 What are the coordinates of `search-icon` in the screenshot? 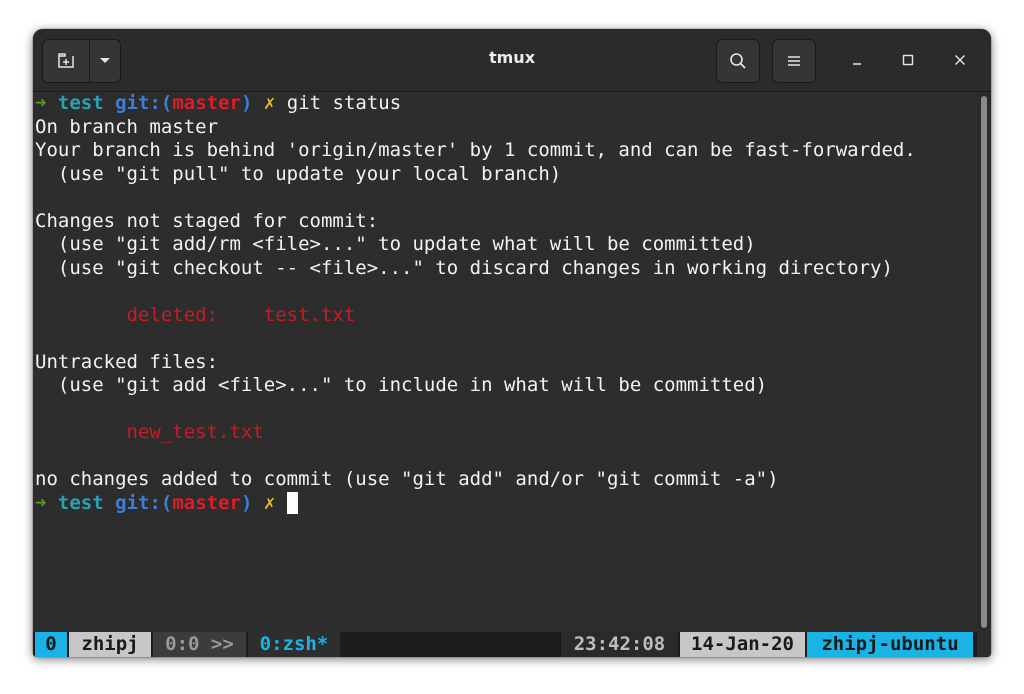 It's located at (738, 61).